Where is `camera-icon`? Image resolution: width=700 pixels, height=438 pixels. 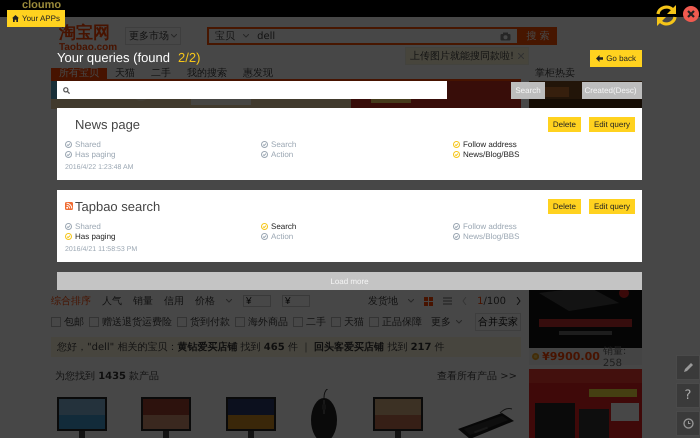 camera-icon is located at coordinates (506, 36).